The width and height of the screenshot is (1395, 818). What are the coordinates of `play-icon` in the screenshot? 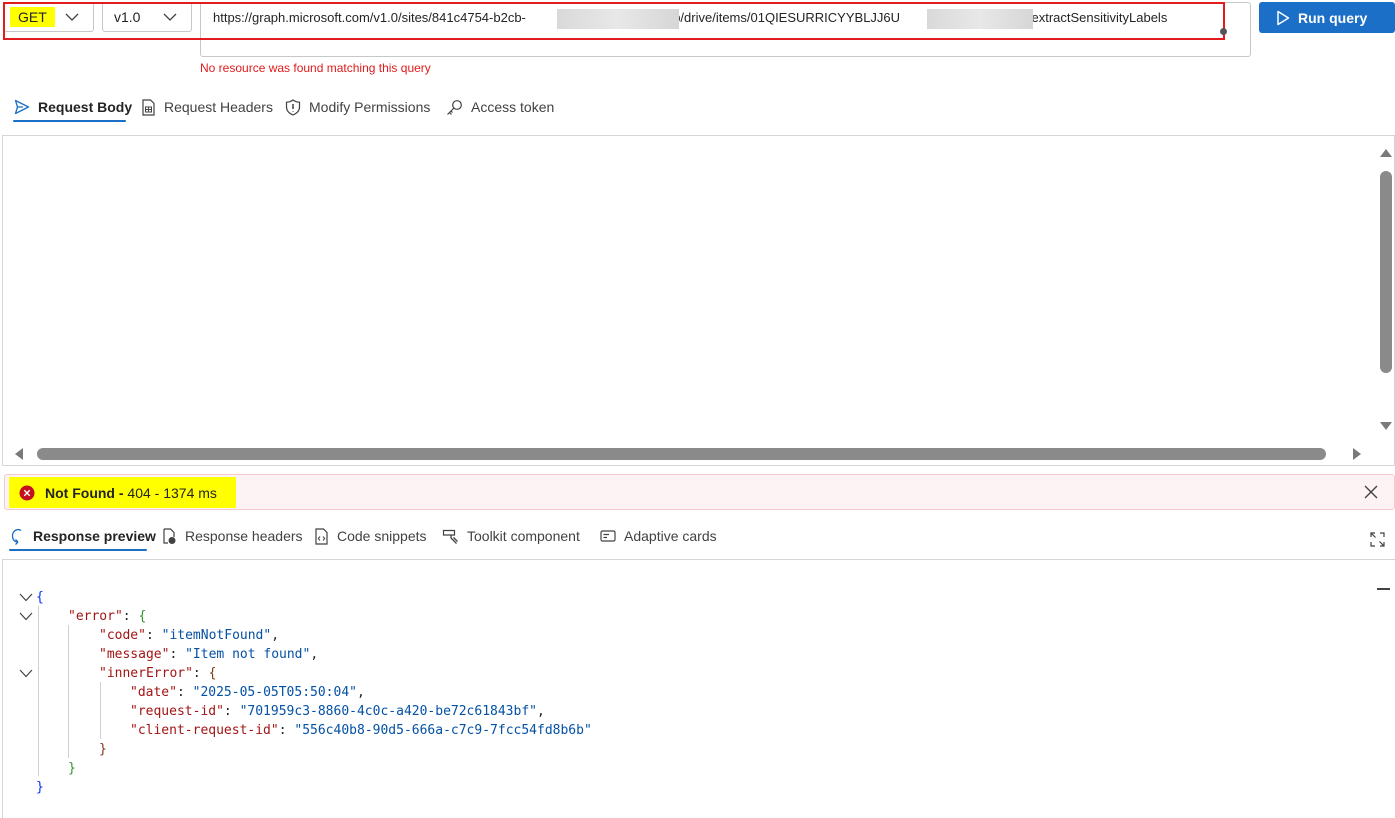 It's located at (1283, 17).